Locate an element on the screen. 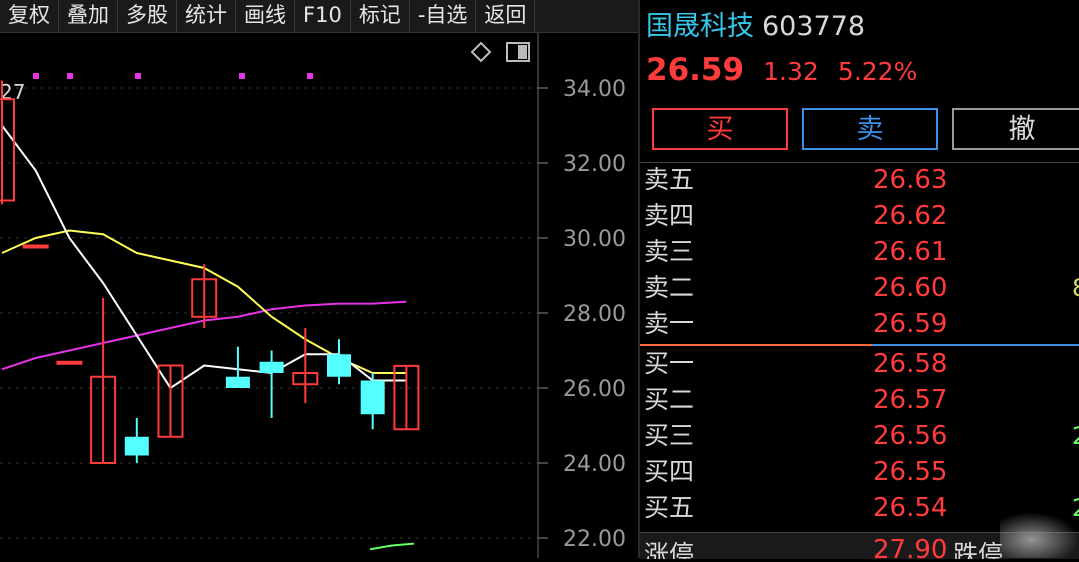 The image size is (1079, 562). bid-label: 买三 is located at coordinates (669, 435).